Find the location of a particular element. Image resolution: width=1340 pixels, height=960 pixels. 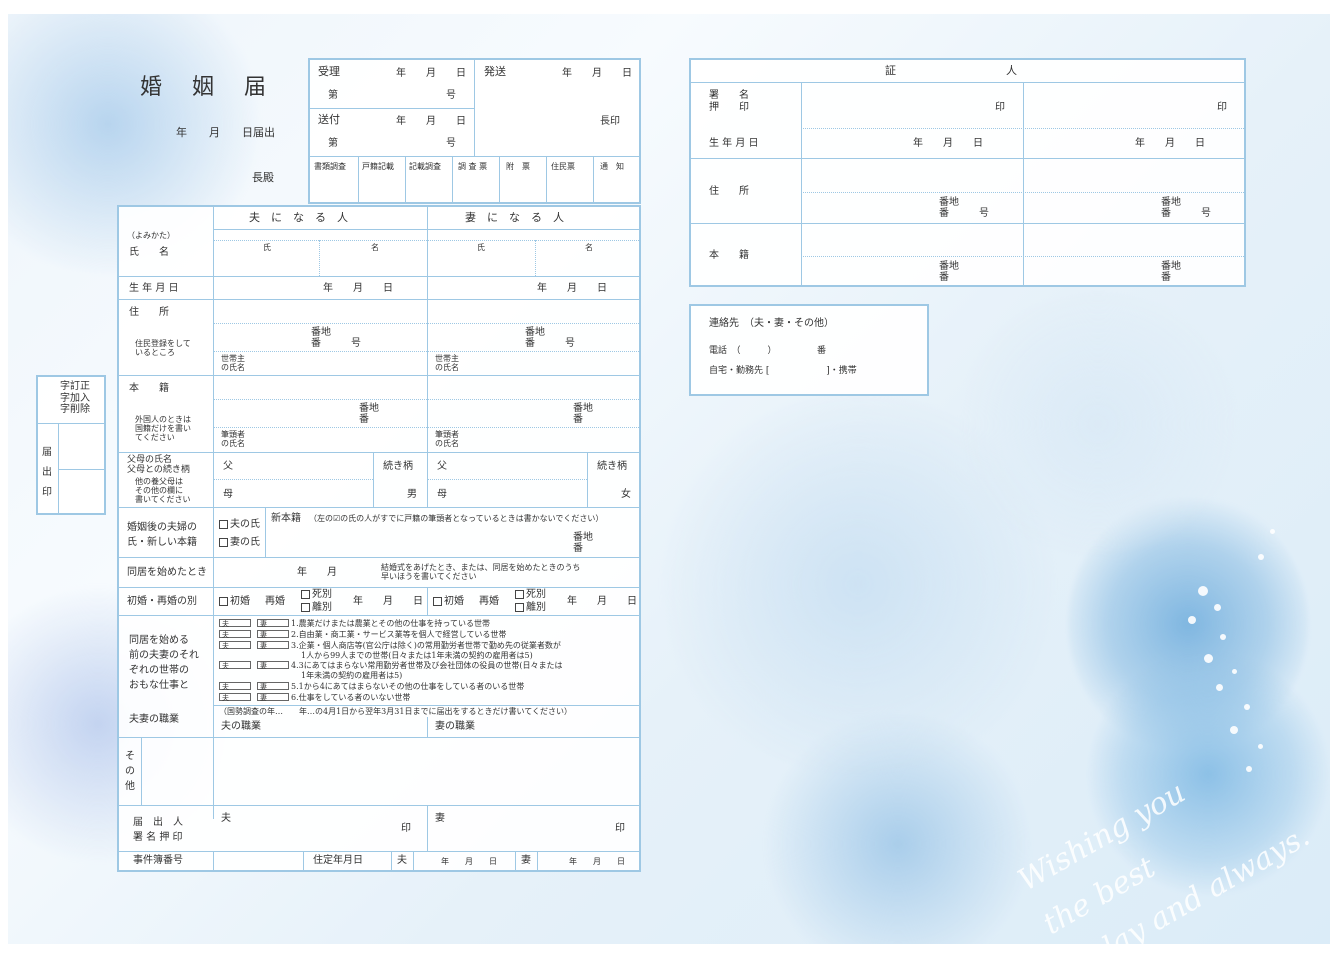

work-3-wife-tag: 妻 is located at coordinates (273, 645).